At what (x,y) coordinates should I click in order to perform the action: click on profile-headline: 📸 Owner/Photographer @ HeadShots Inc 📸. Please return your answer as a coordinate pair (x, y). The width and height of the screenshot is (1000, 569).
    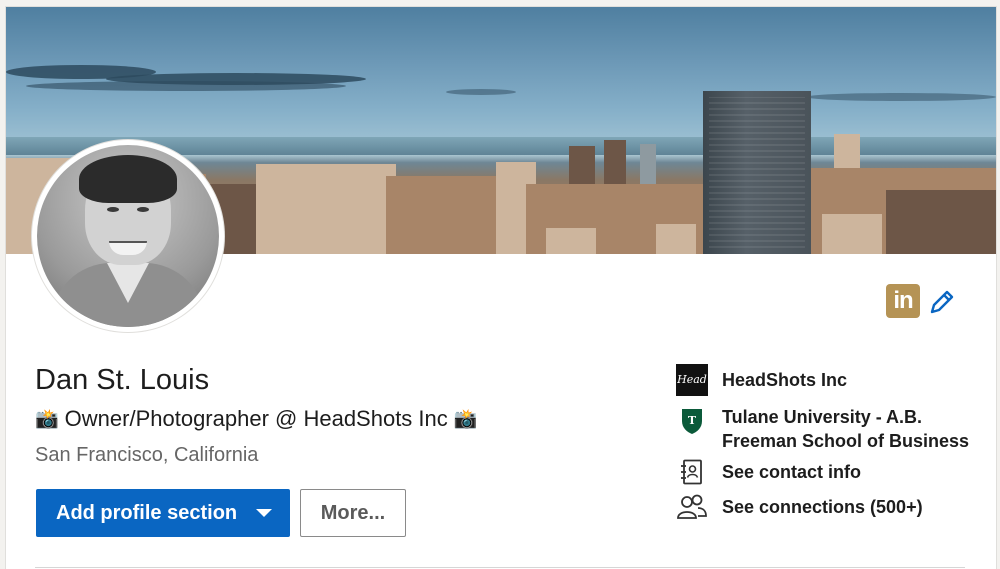
    Looking at the image, I should click on (256, 419).